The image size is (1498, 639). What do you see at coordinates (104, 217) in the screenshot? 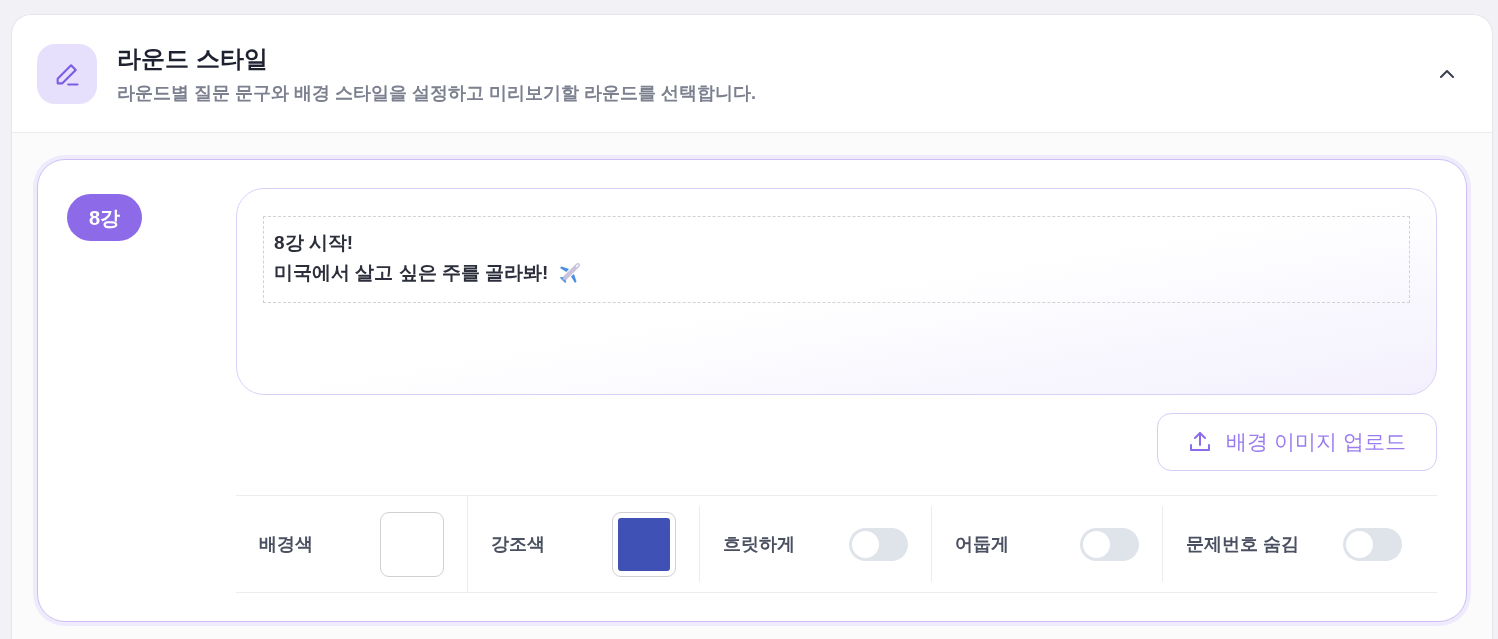
I see `round-badge: 8강` at bounding box center [104, 217].